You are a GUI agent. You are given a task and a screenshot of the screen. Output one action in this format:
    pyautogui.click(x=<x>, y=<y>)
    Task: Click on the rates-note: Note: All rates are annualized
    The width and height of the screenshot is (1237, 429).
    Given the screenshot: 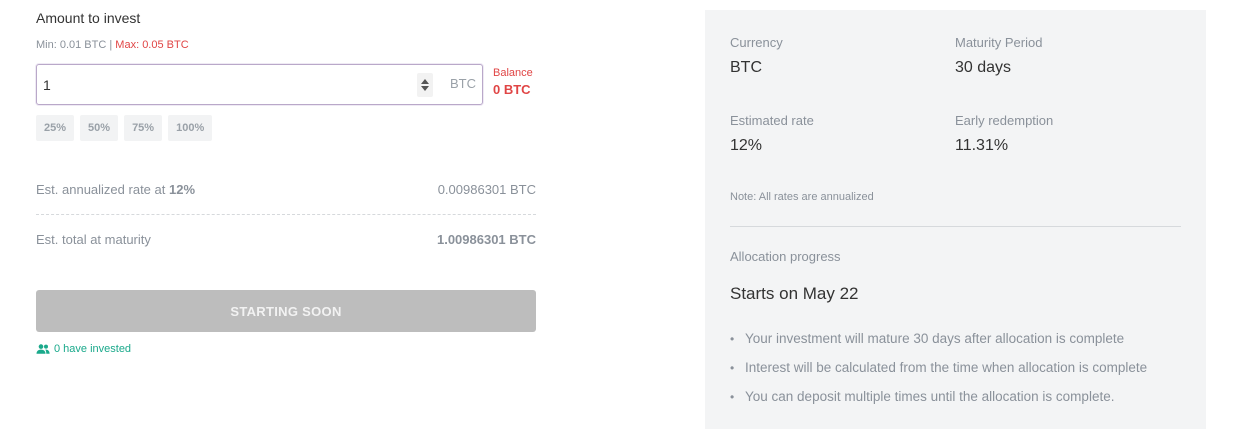 What is the action you would take?
    pyautogui.click(x=802, y=197)
    